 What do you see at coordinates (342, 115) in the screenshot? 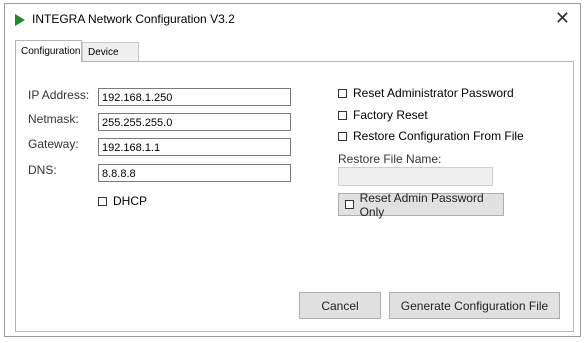
I see `factory-reset-box` at bounding box center [342, 115].